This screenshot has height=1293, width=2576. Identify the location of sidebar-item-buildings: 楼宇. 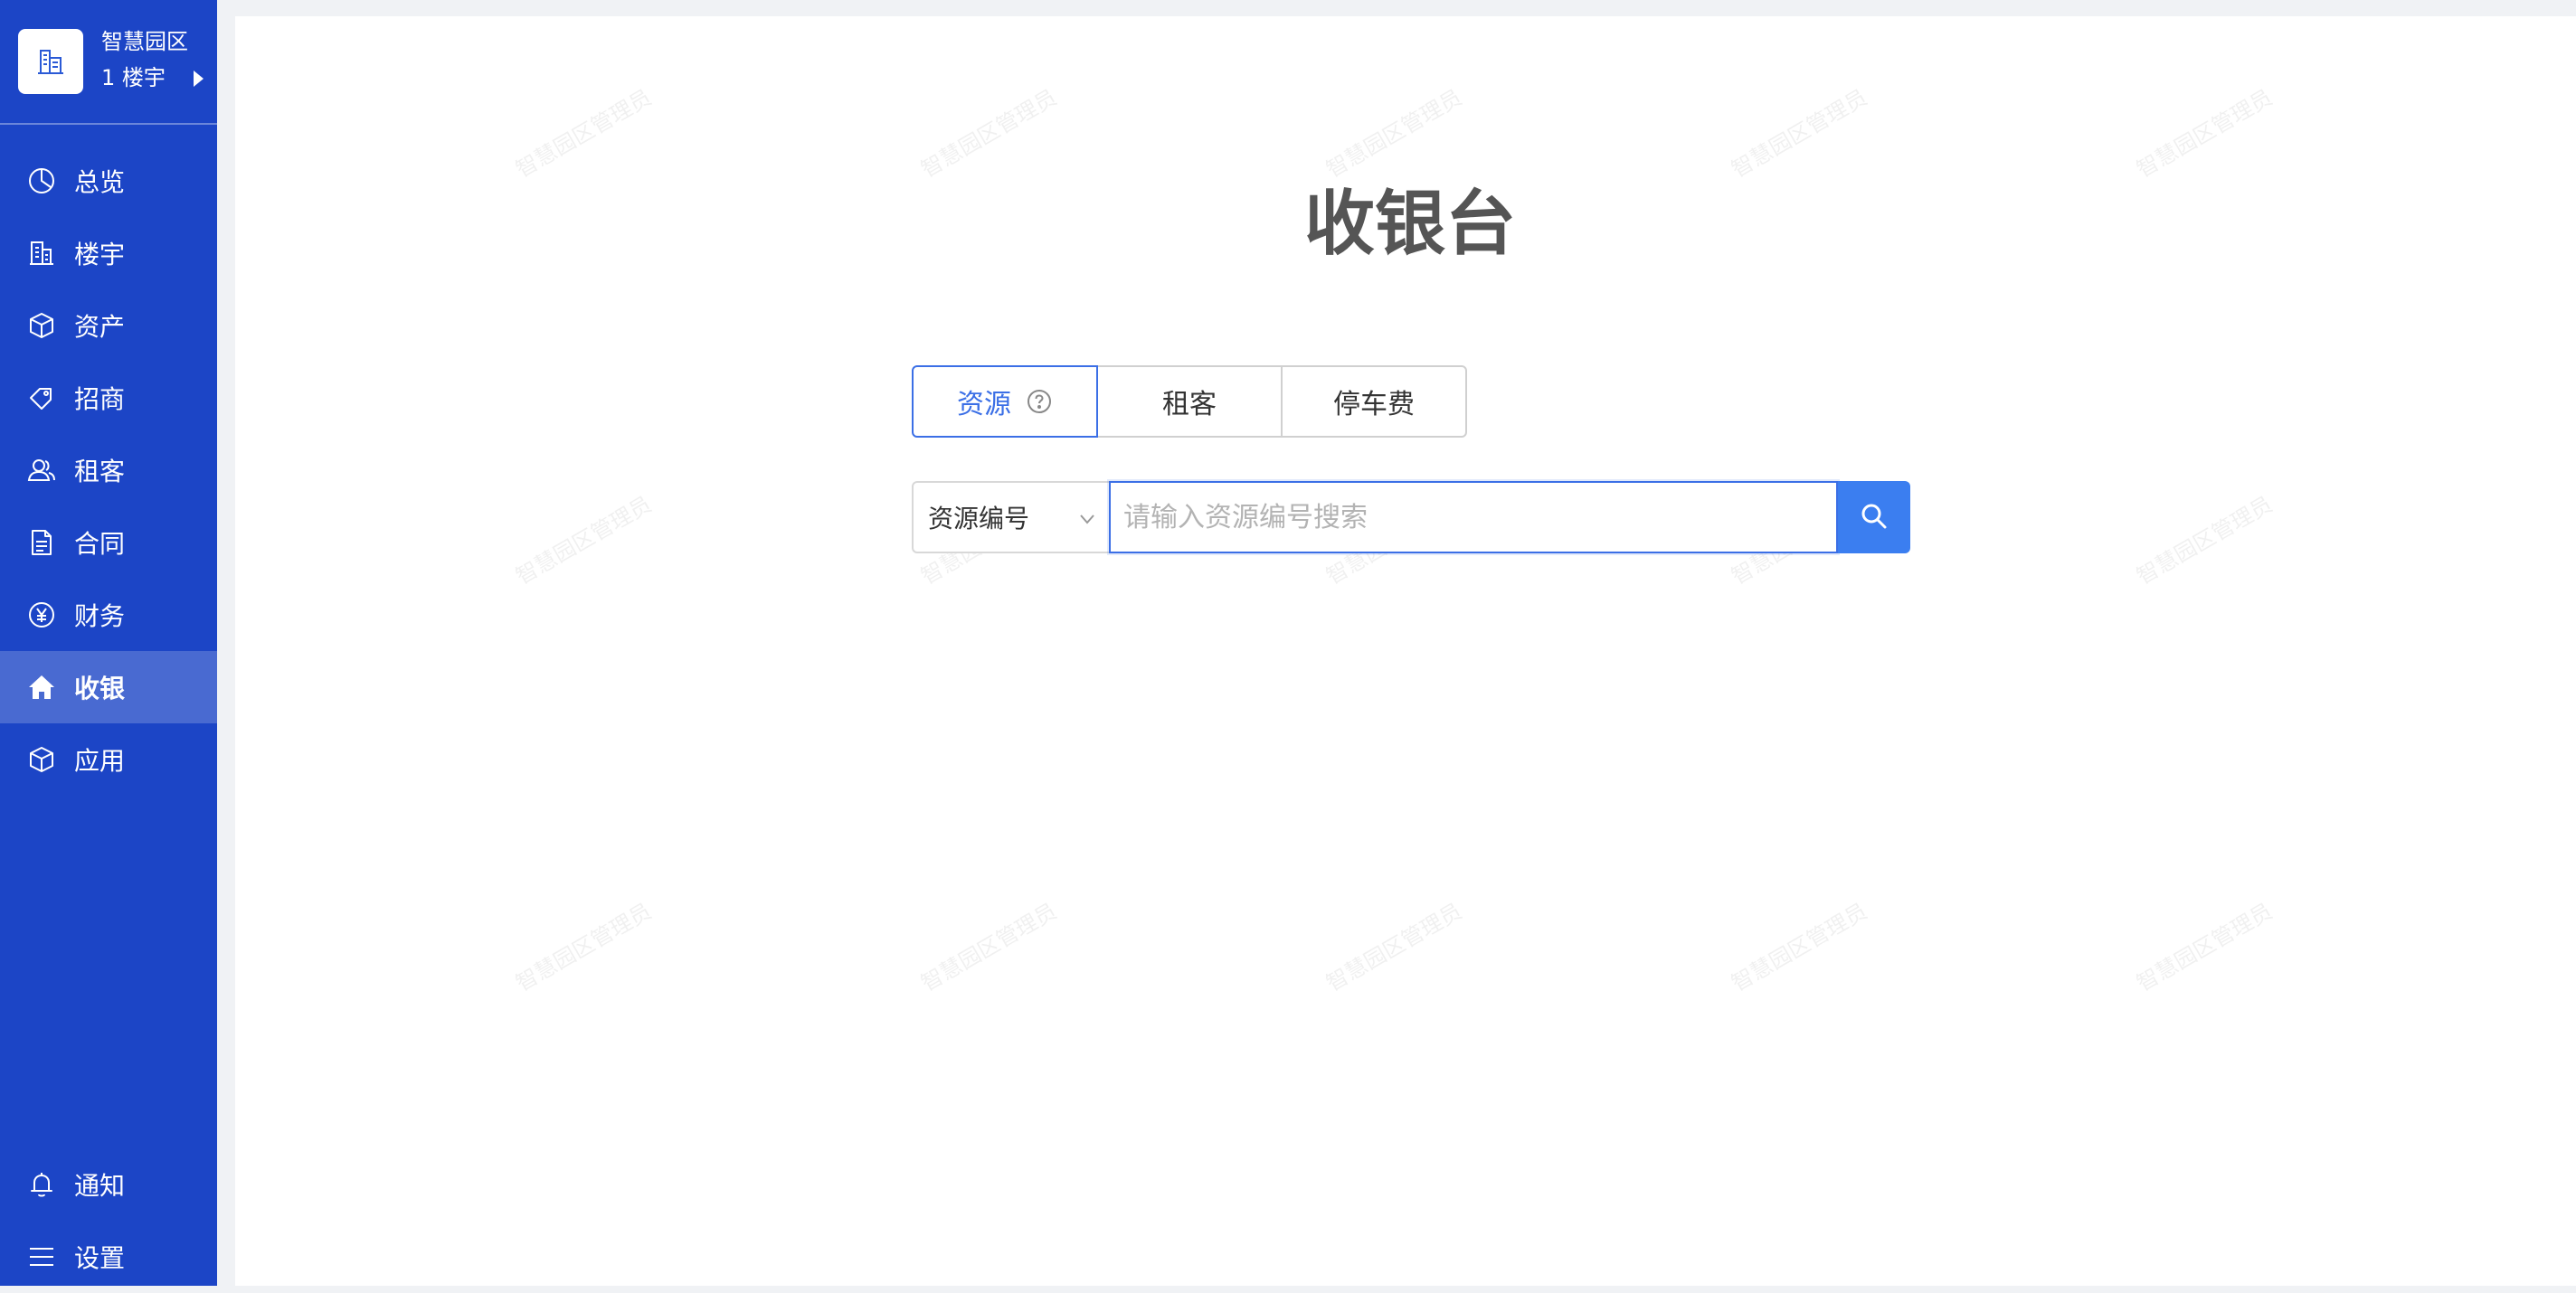
(108, 253).